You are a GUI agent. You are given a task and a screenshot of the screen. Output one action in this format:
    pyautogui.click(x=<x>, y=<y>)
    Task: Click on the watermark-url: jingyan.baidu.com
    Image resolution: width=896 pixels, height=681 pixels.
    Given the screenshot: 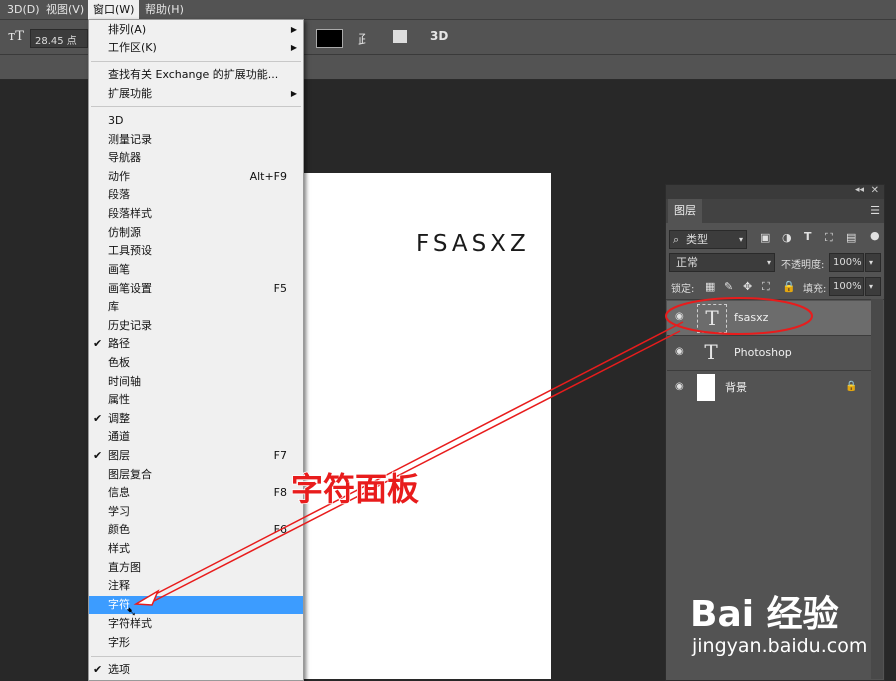 What is the action you would take?
    pyautogui.click(x=780, y=646)
    